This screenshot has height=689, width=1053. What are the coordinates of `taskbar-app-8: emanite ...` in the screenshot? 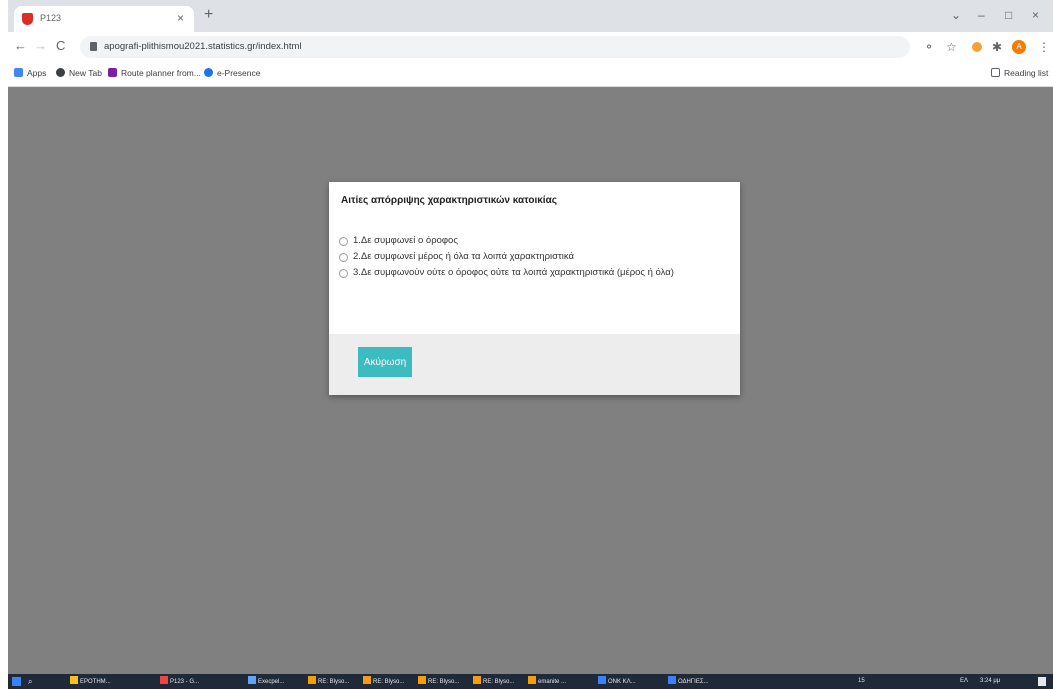 It's located at (547, 681).